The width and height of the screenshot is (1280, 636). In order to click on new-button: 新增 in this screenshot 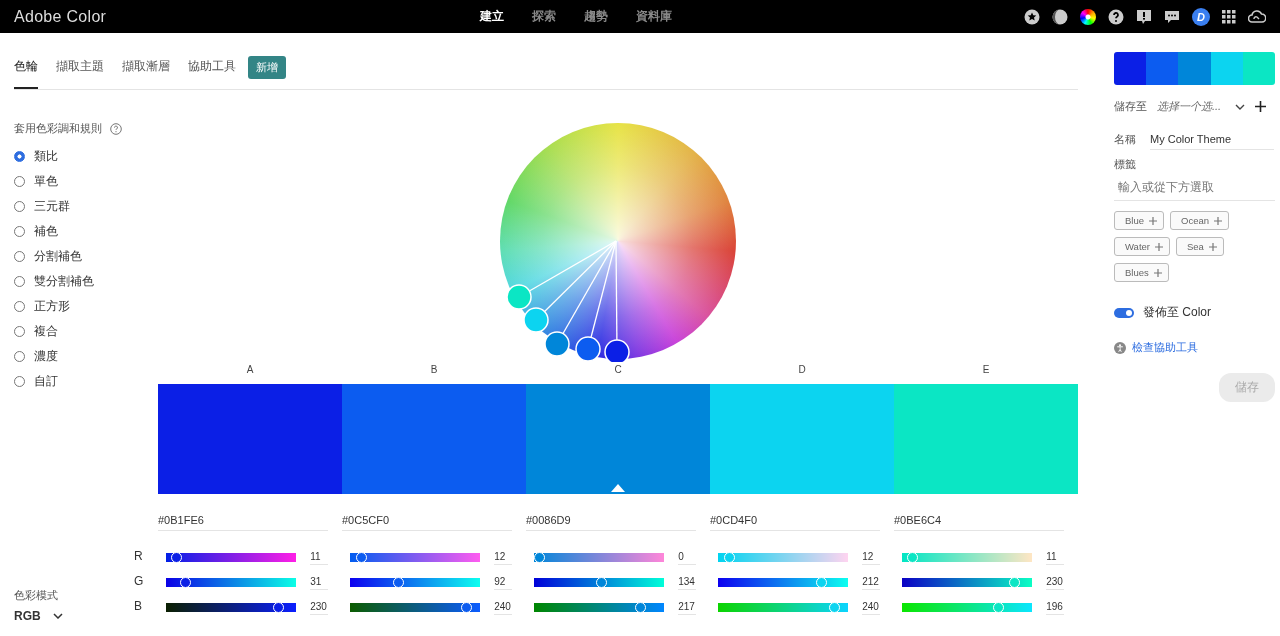, I will do `click(267, 67)`.